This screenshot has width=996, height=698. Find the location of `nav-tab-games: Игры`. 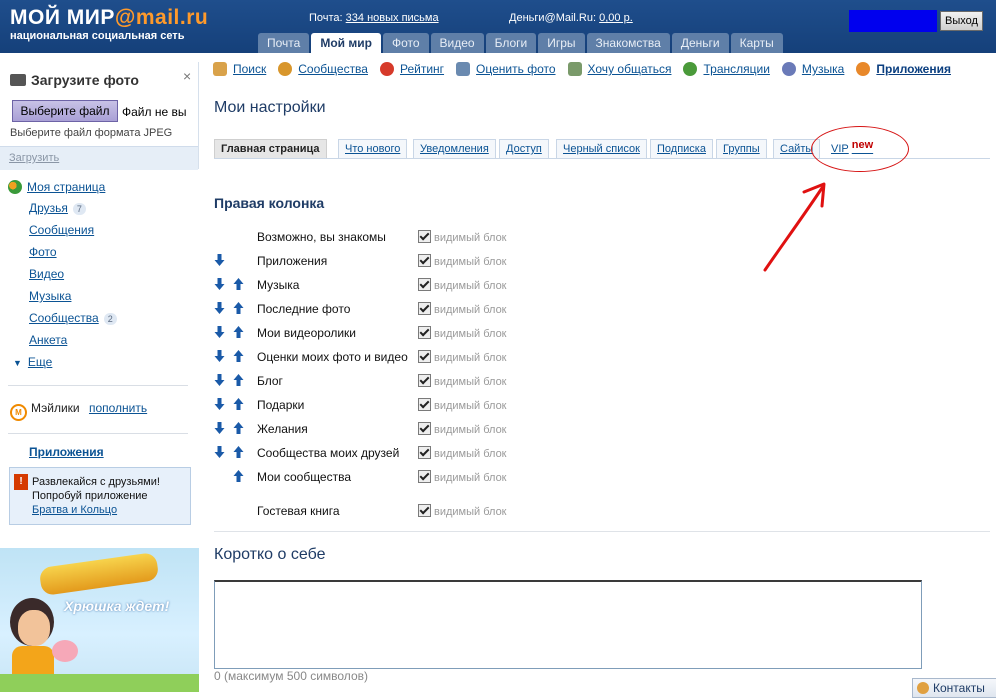

nav-tab-games: Игры is located at coordinates (561, 43).